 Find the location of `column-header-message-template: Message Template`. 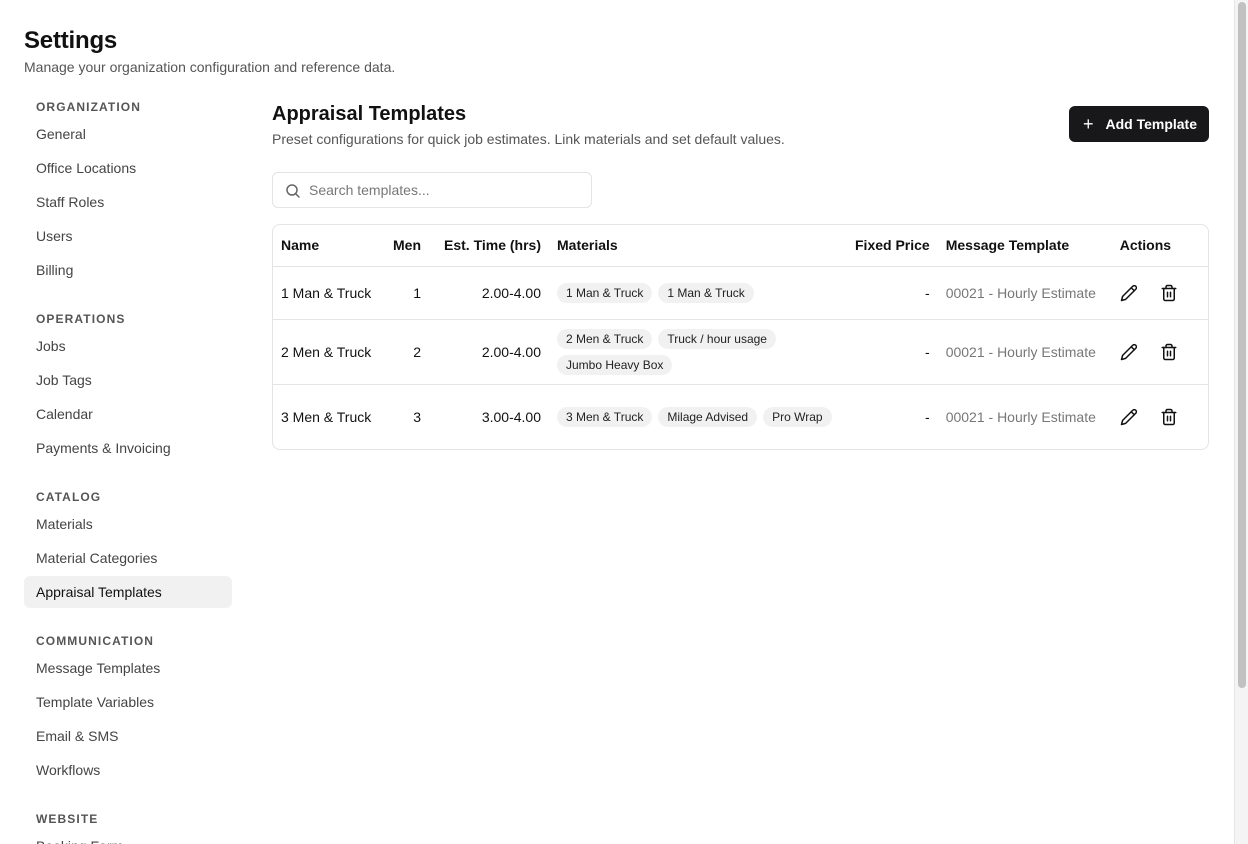

column-header-message-template: Message Template is located at coordinates (1024, 246).